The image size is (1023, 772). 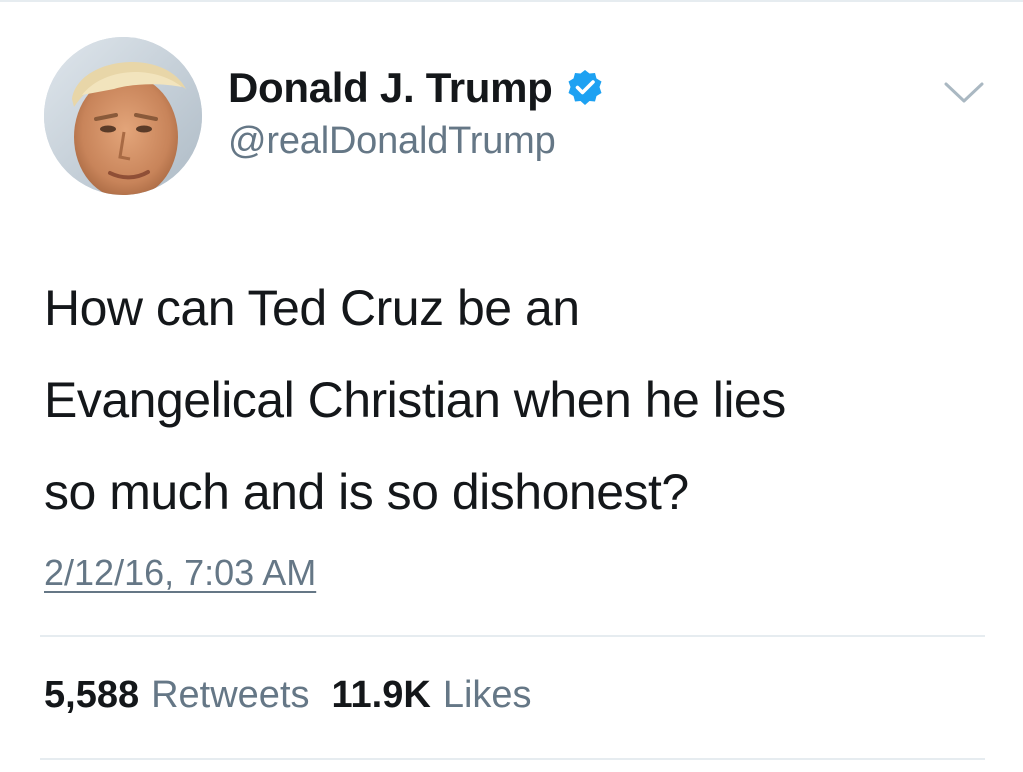 What do you see at coordinates (230, 695) in the screenshot?
I see `retweets-label: Retweets` at bounding box center [230, 695].